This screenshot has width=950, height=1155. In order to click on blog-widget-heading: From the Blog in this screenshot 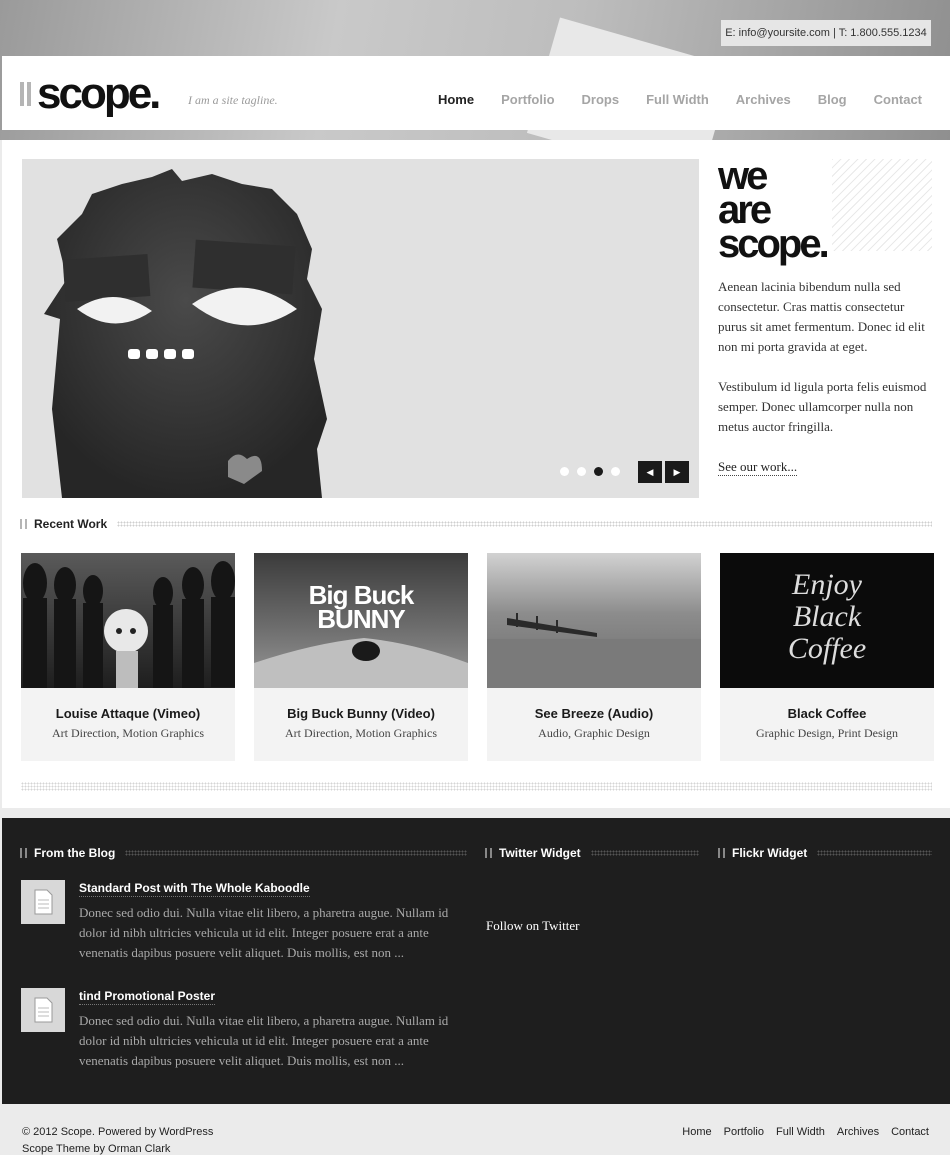, I will do `click(243, 853)`.